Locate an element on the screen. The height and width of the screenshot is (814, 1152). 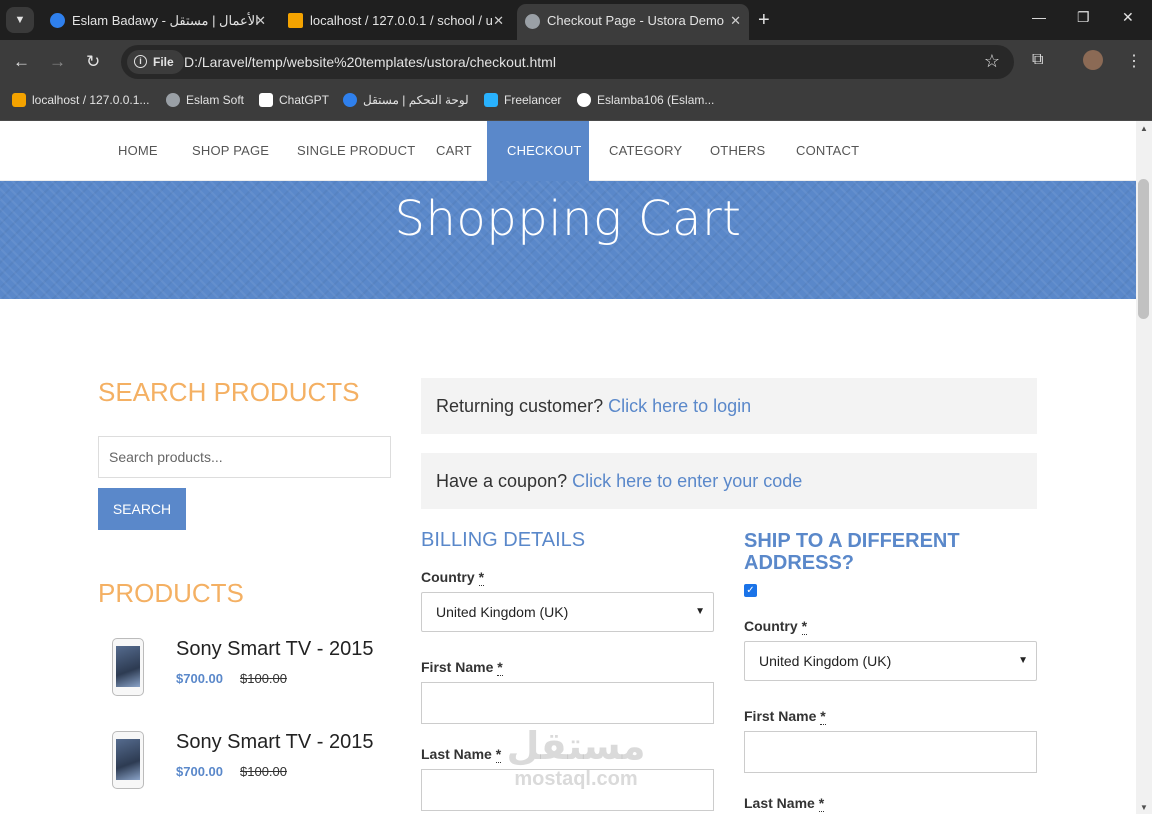
returning-text: Returning customer? is located at coordinates (520, 406).